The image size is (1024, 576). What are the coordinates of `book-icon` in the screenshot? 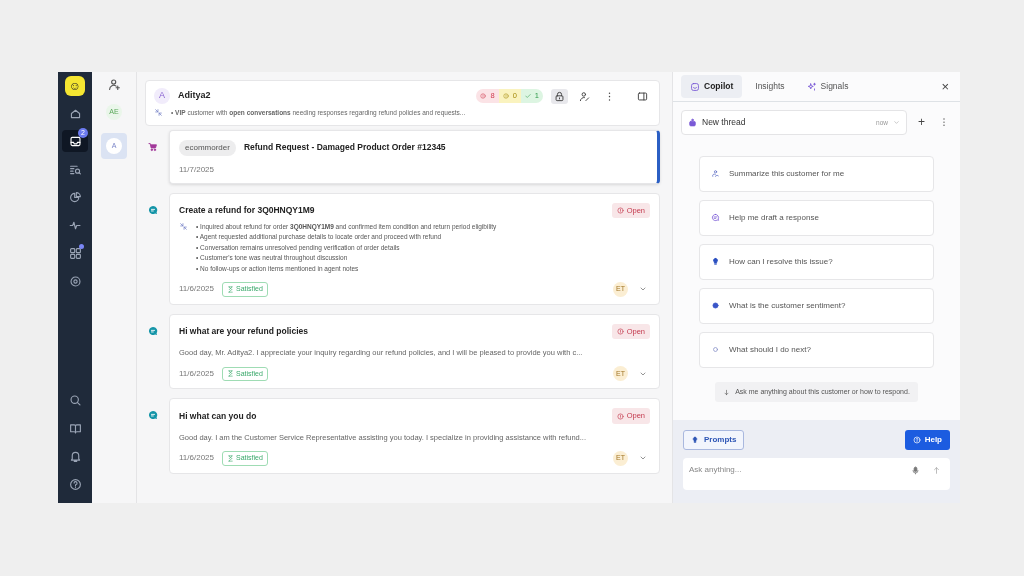 It's located at (75, 428).